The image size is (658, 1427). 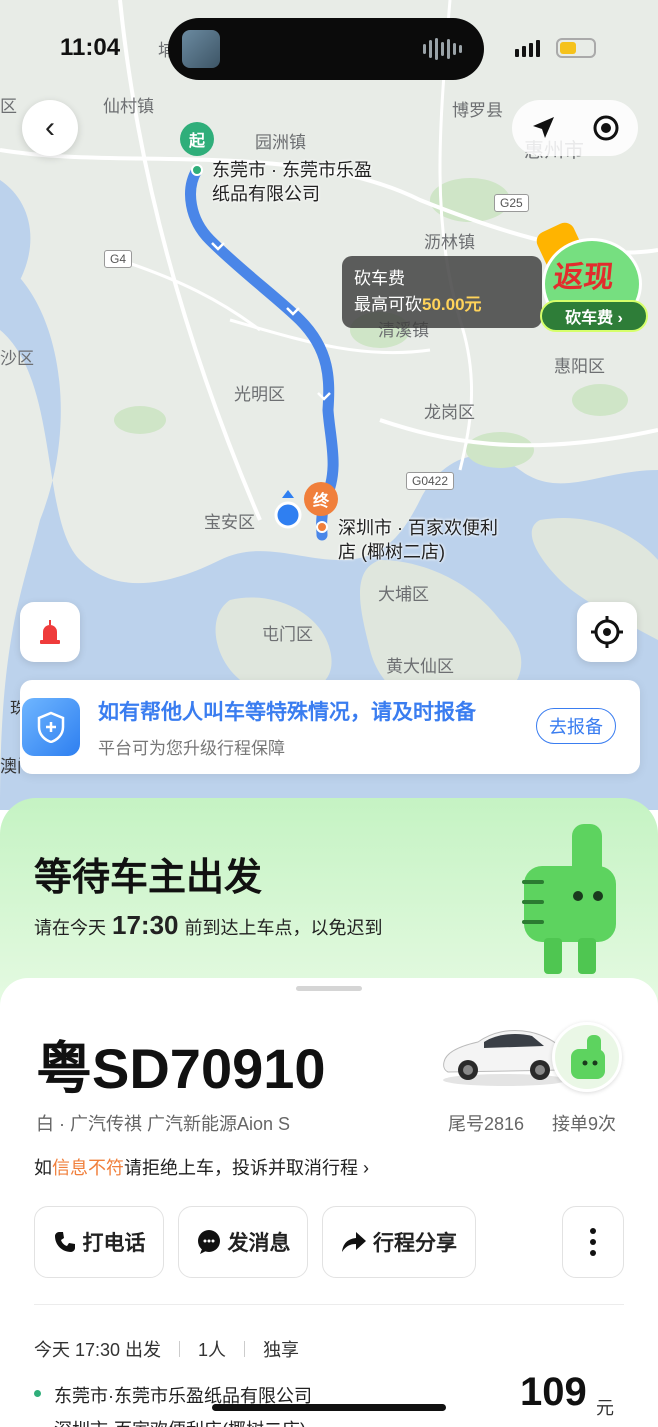 I want to click on action-row: 打电话 发消息 行程分享, so click(x=255, y=1242).